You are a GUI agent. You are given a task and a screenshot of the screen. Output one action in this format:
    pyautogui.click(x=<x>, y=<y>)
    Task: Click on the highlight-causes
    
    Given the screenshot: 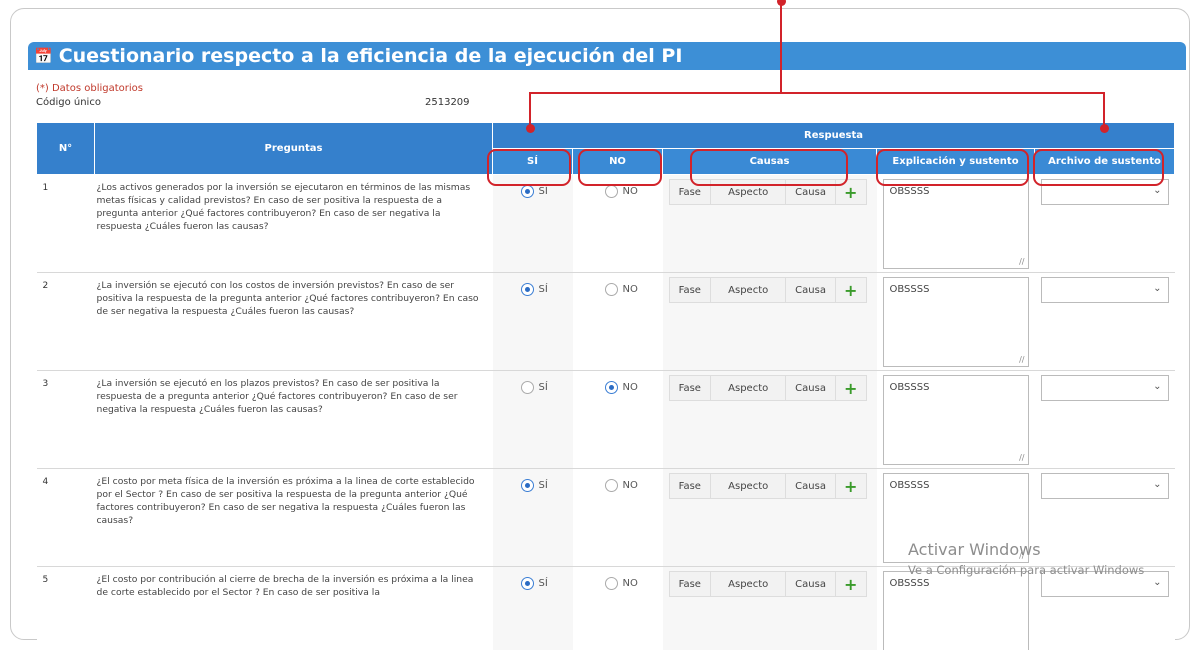 What is the action you would take?
    pyautogui.click(x=769, y=167)
    